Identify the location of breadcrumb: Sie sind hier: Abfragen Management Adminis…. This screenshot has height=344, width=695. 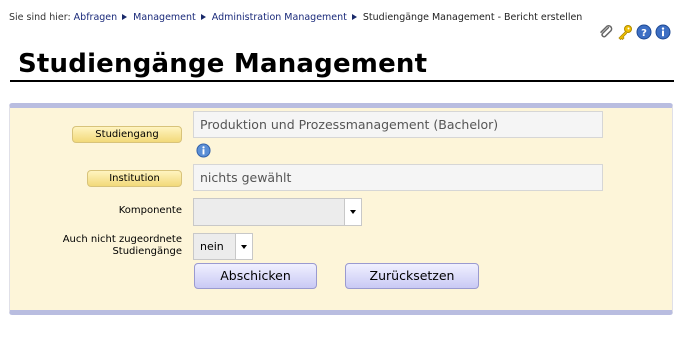
(295, 17).